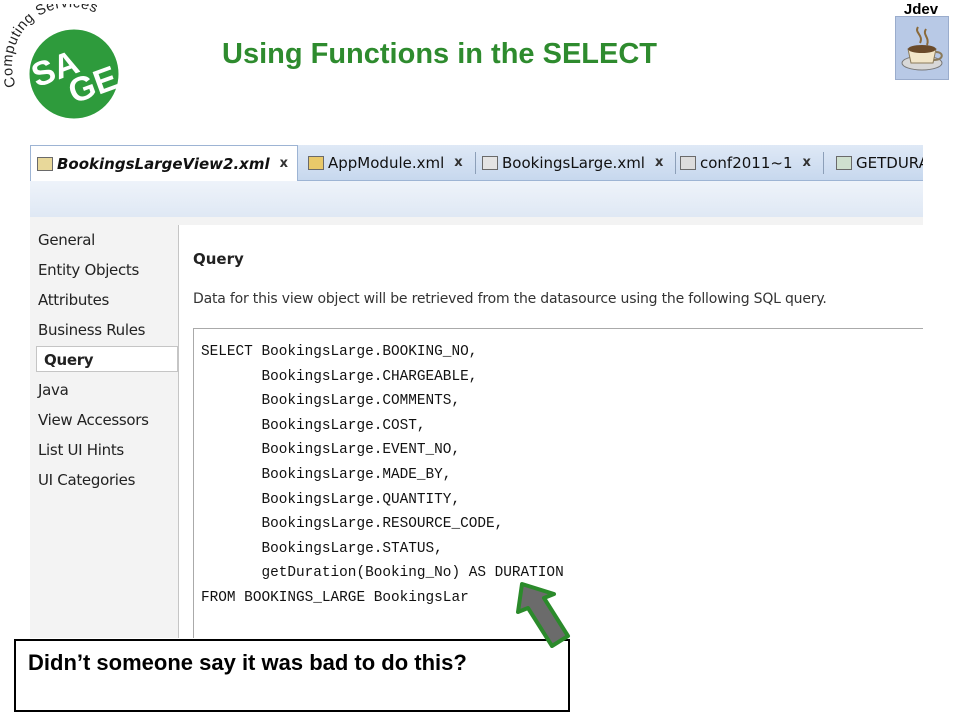 This screenshot has width=960, height=720. I want to click on connection-icon, so click(688, 162).